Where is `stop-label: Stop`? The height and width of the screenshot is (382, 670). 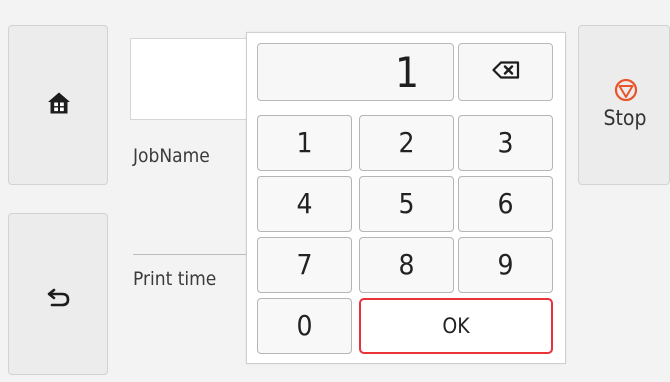
stop-label: Stop is located at coordinates (625, 118).